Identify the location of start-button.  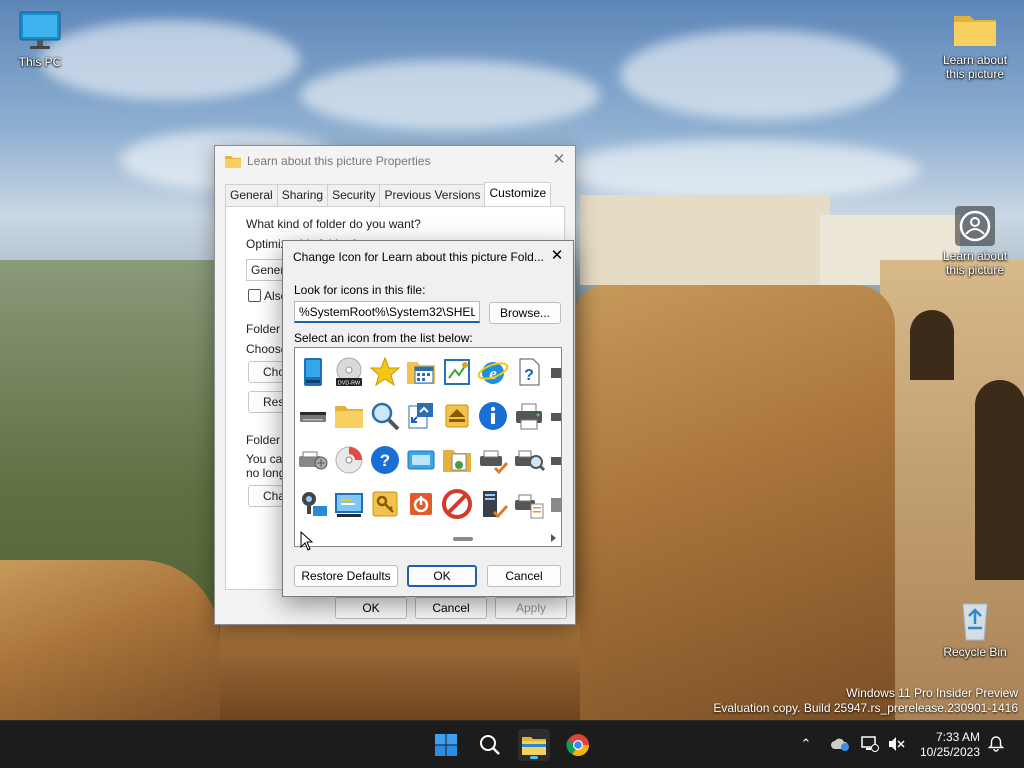
(446, 745).